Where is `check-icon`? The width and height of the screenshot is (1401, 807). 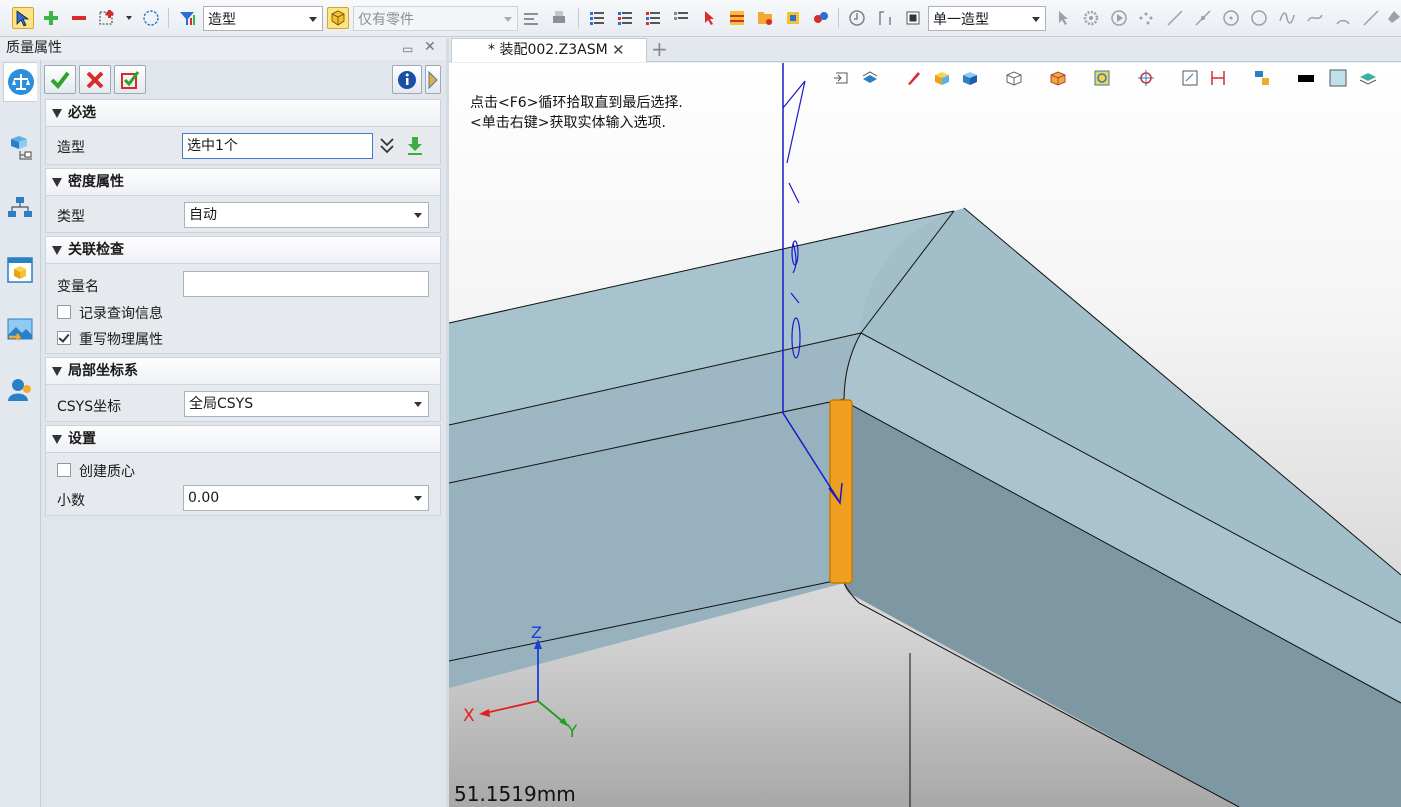 check-icon is located at coordinates (60, 80).